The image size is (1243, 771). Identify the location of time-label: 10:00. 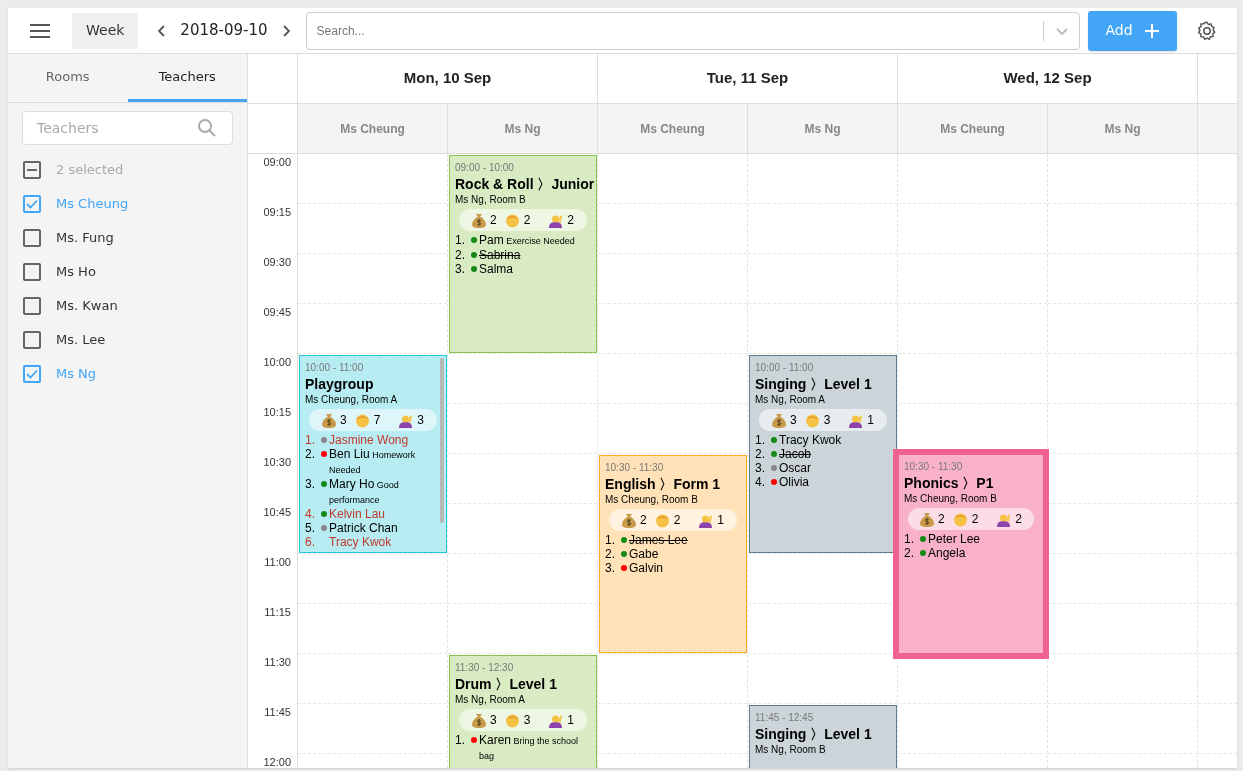
(277, 361).